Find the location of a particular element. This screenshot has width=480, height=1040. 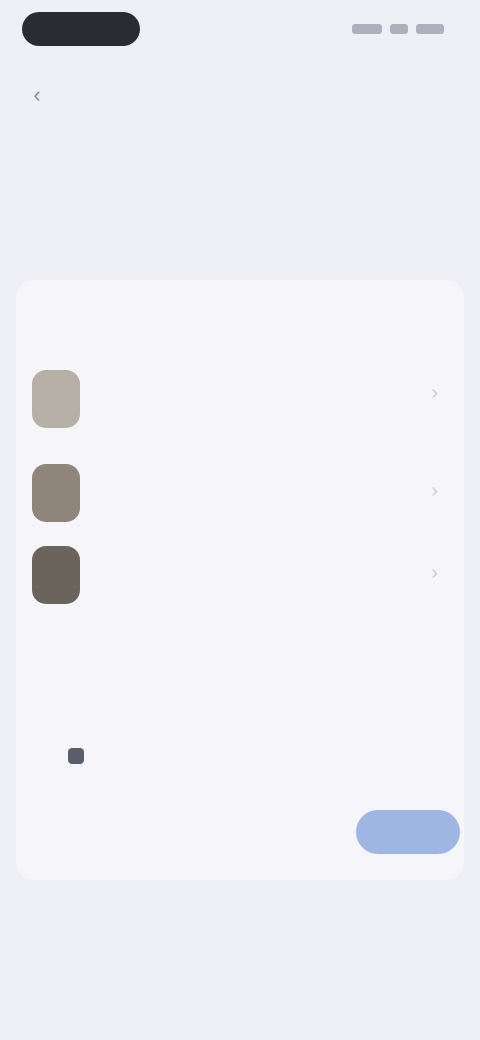

status-icons is located at coordinates (398, 29).